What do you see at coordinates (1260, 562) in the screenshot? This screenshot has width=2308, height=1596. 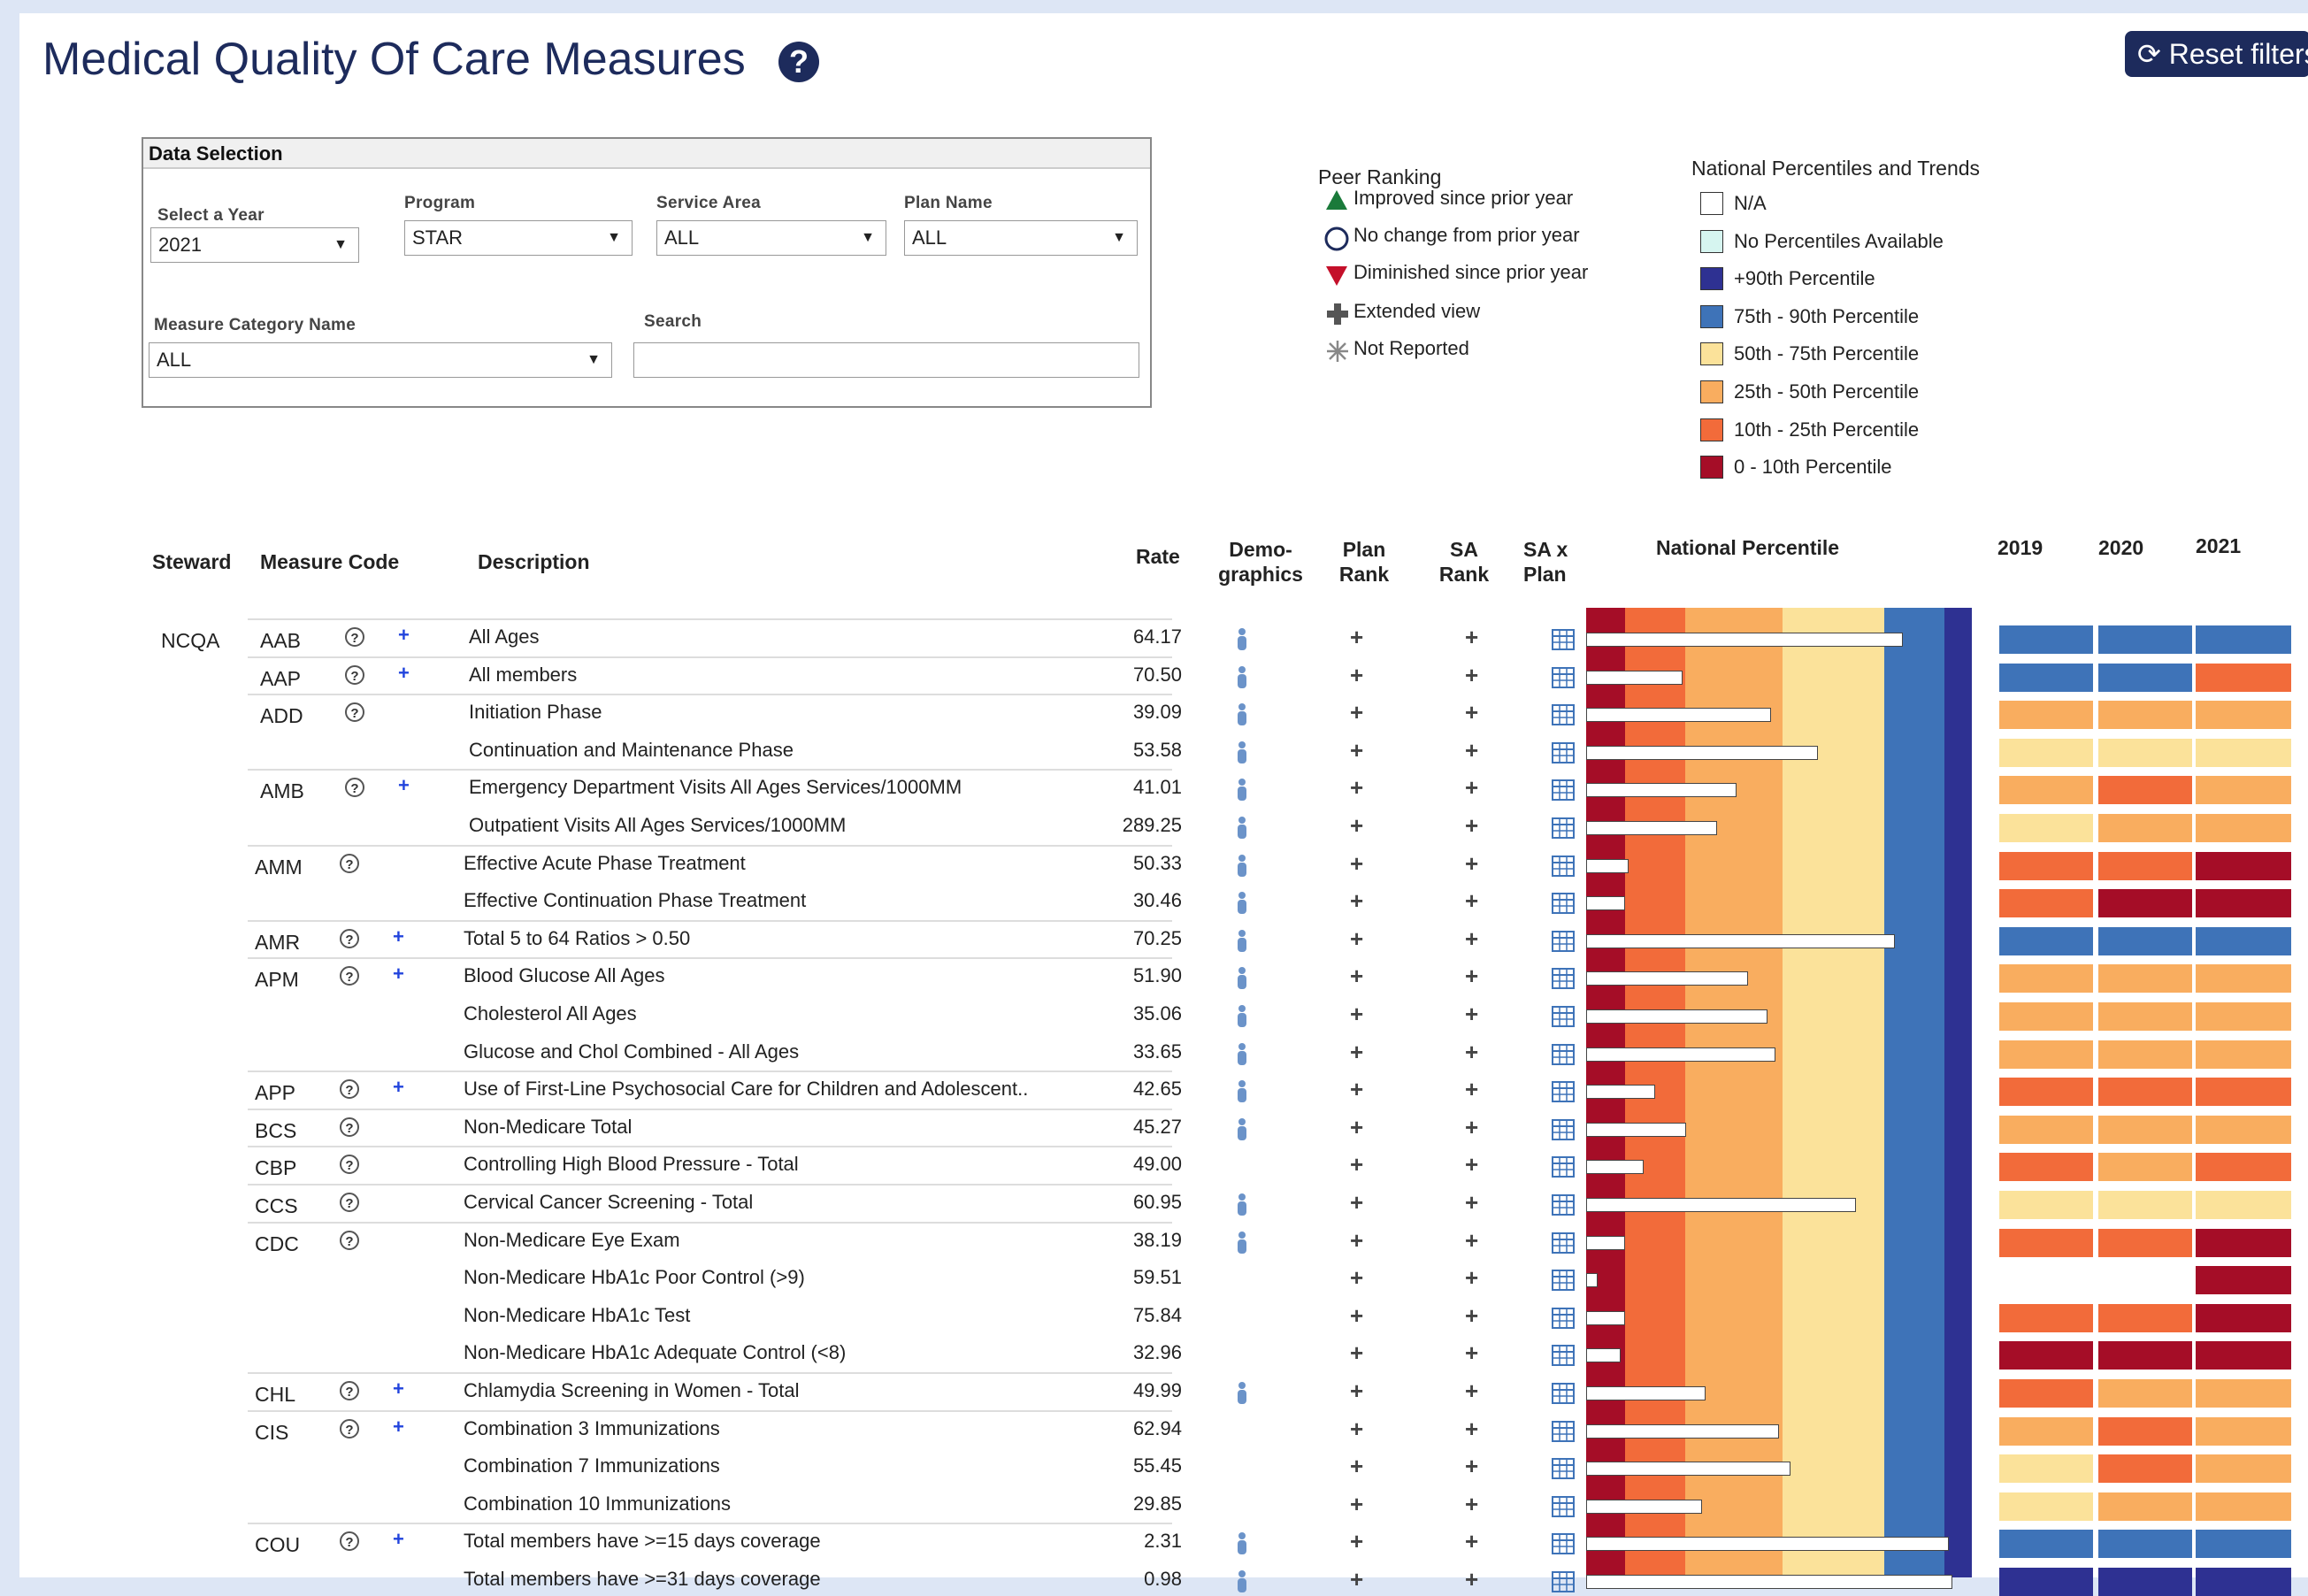 I see `col-demographics: Demo- graphics` at bounding box center [1260, 562].